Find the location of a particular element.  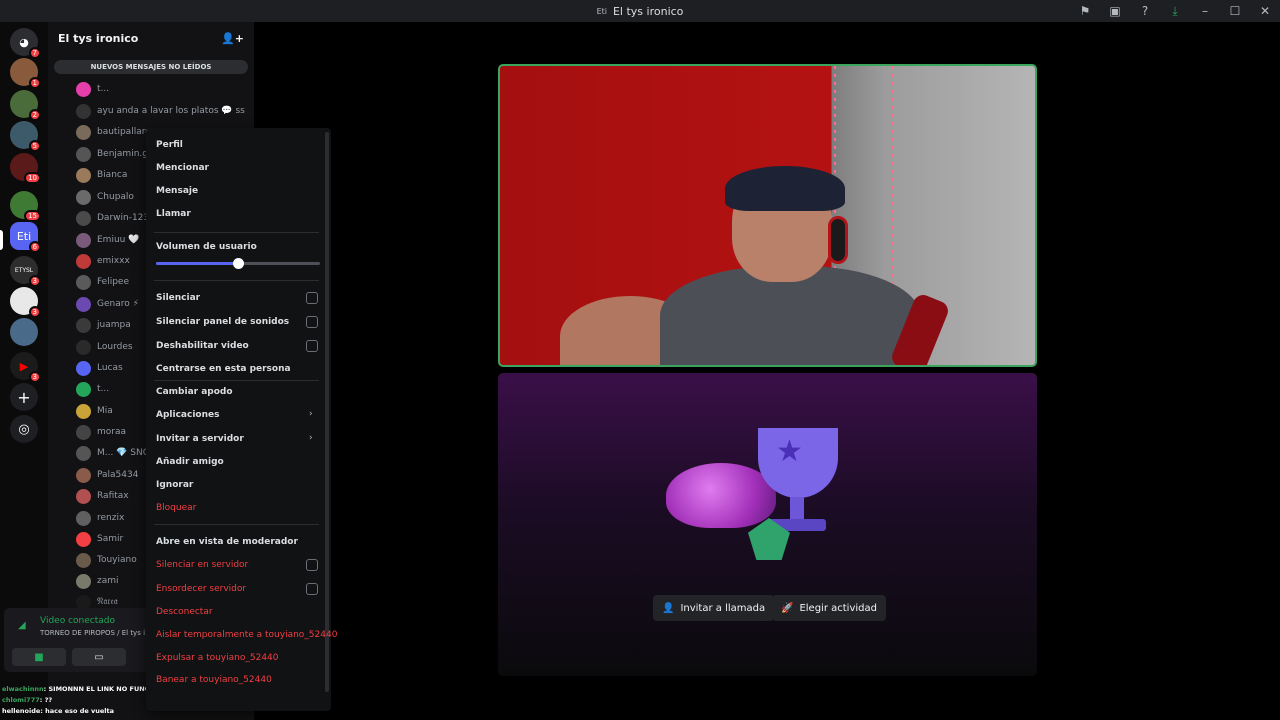

member-name: Darwin-123 is located at coordinates (123, 218).